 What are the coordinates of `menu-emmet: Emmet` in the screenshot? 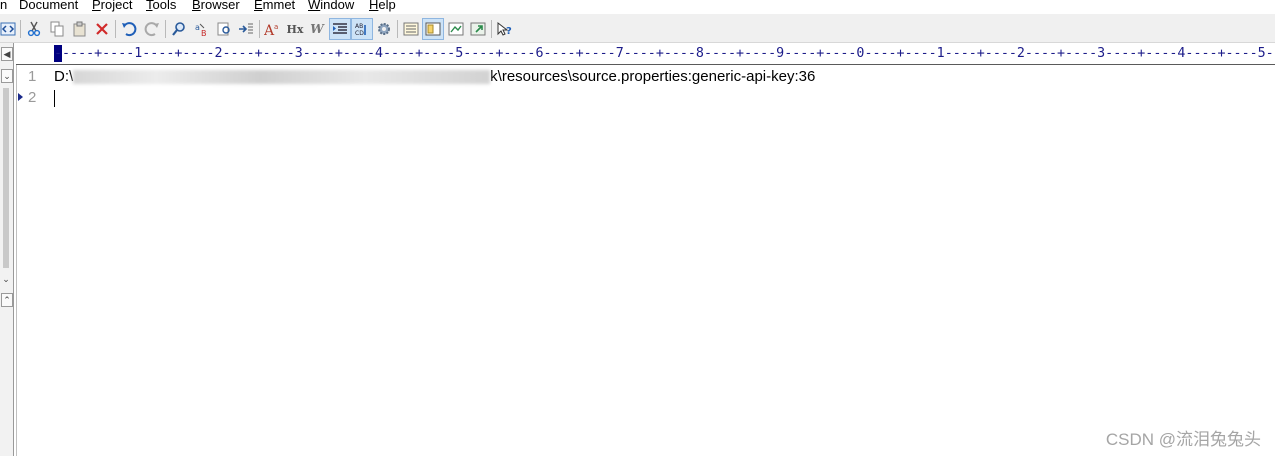 It's located at (274, 5).